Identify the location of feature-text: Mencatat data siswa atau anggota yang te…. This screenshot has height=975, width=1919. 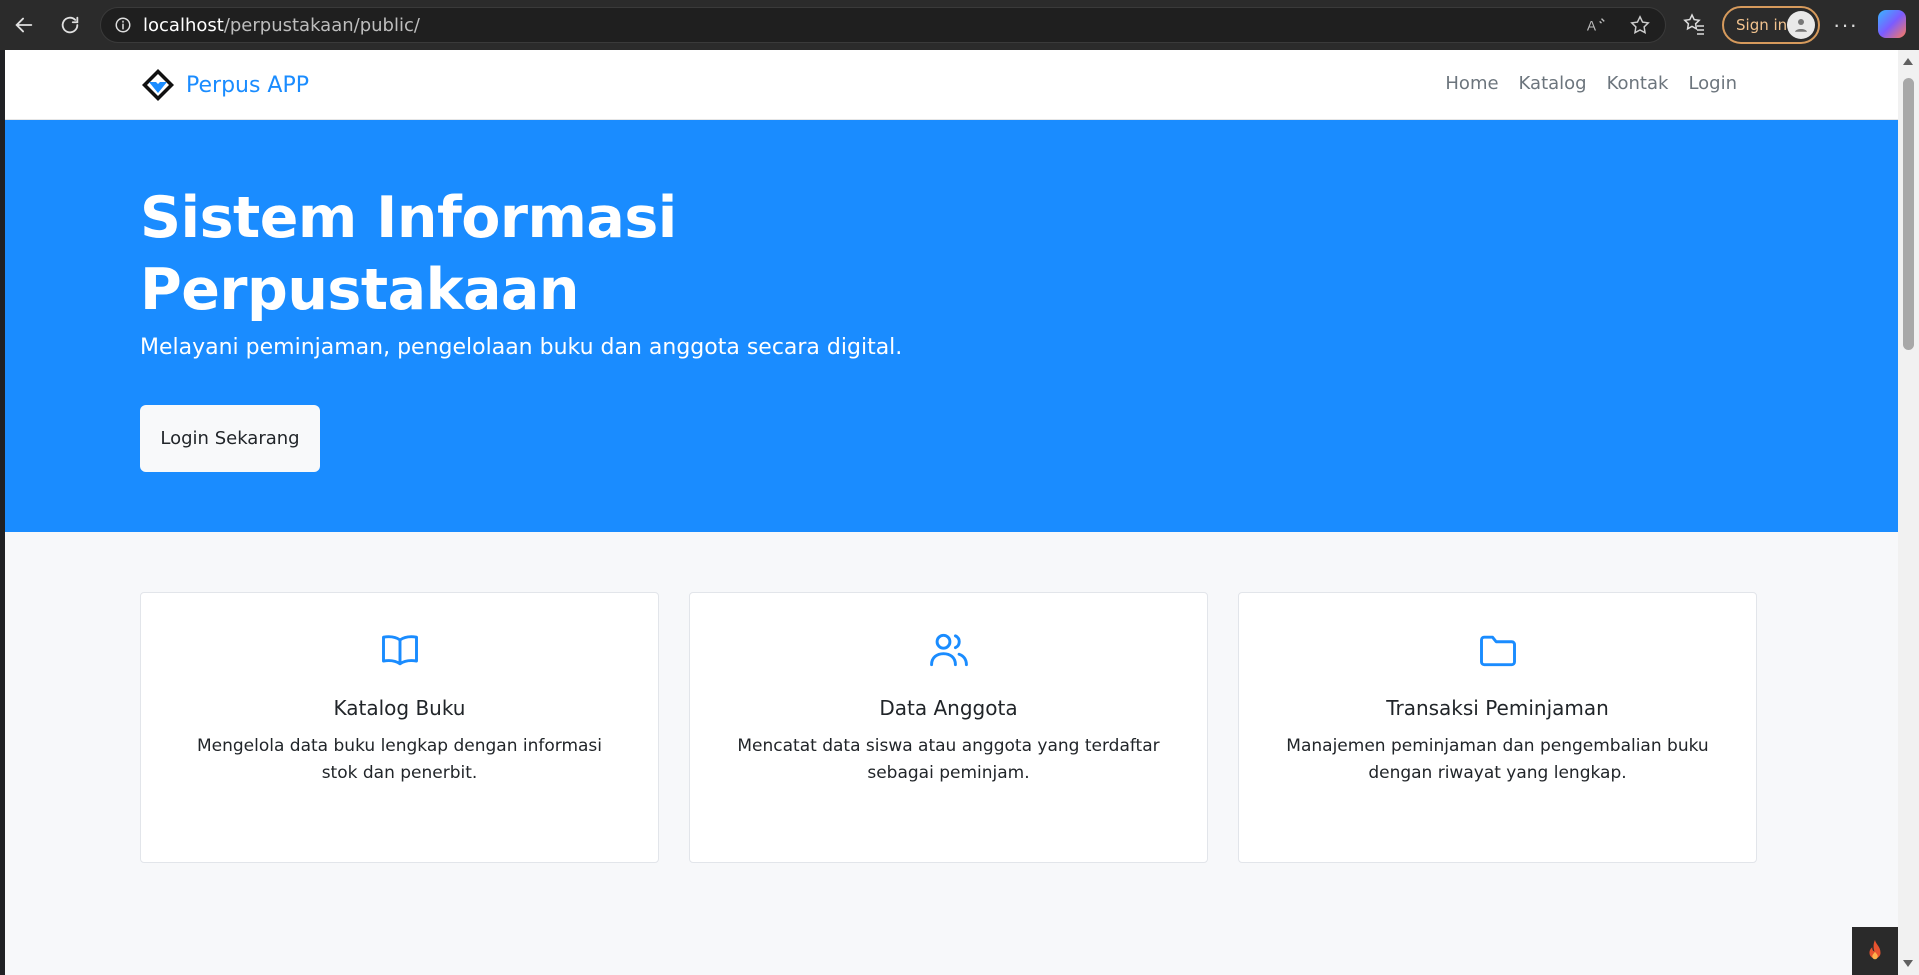
(948, 759).